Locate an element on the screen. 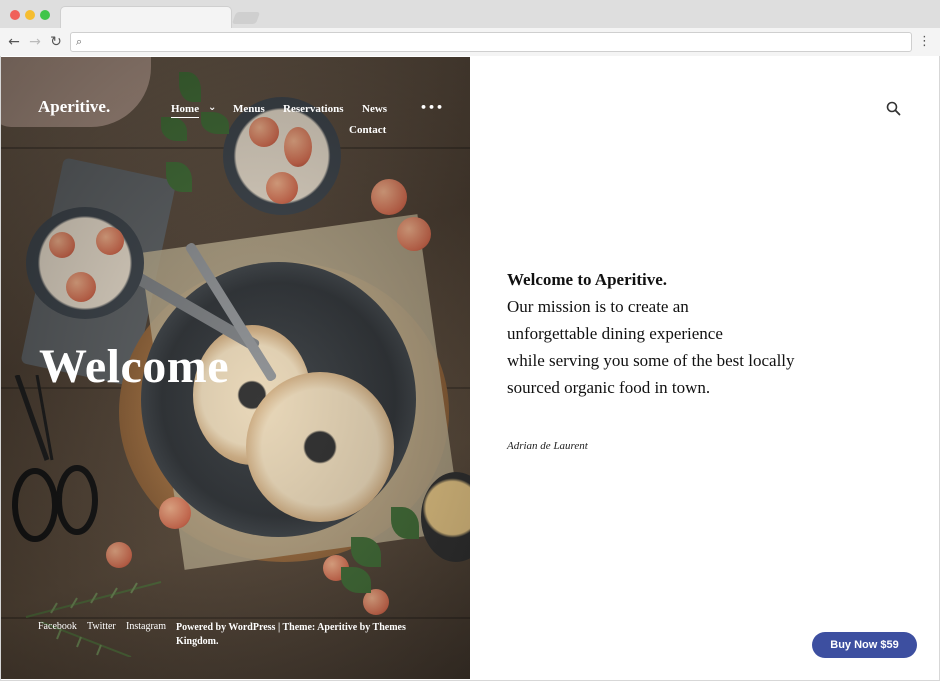 Image resolution: width=940 pixels, height=681 pixels. browser-chrome: ← → ↻ ⌕ ⋮ is located at coordinates (470, 28).